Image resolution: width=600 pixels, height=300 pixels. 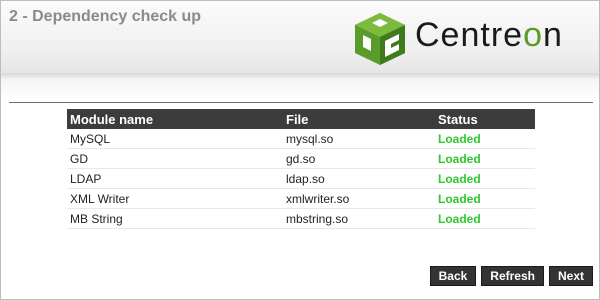 I want to click on table-row: MySQL mysql.so Loaded, so click(x=301, y=139).